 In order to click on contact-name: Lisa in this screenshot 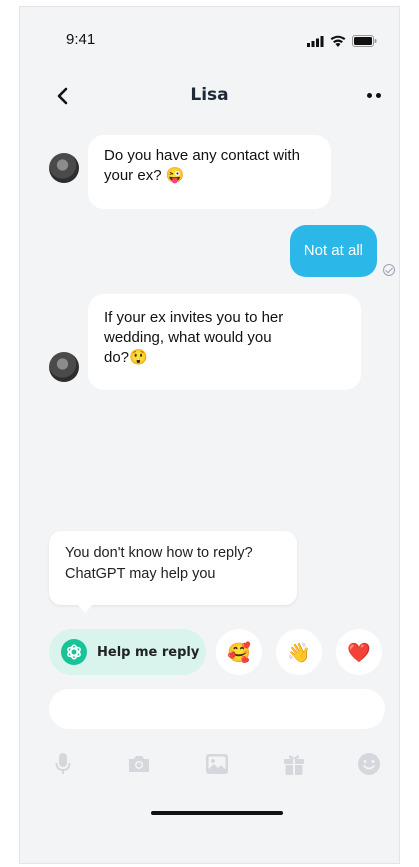, I will do `click(209, 95)`.